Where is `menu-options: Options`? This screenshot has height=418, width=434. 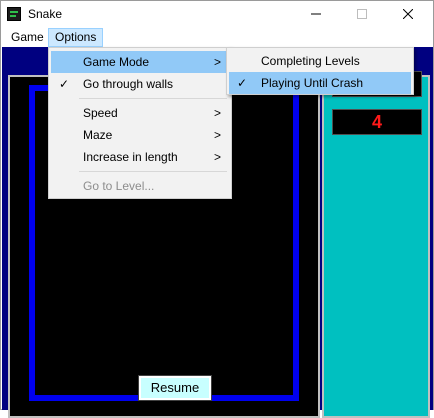
menu-options: Options is located at coordinates (76, 37).